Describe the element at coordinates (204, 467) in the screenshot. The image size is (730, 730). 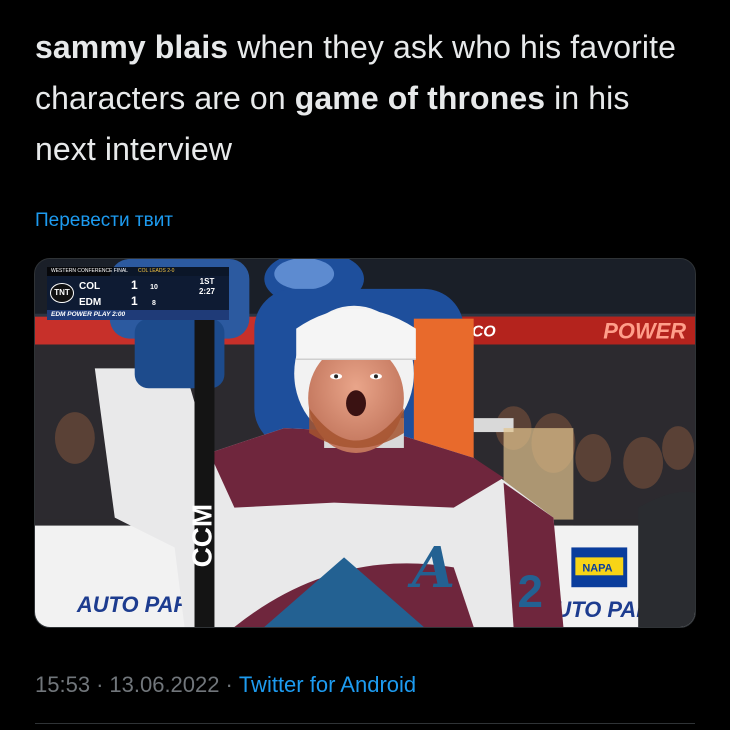
I see `hockey-stick` at that location.